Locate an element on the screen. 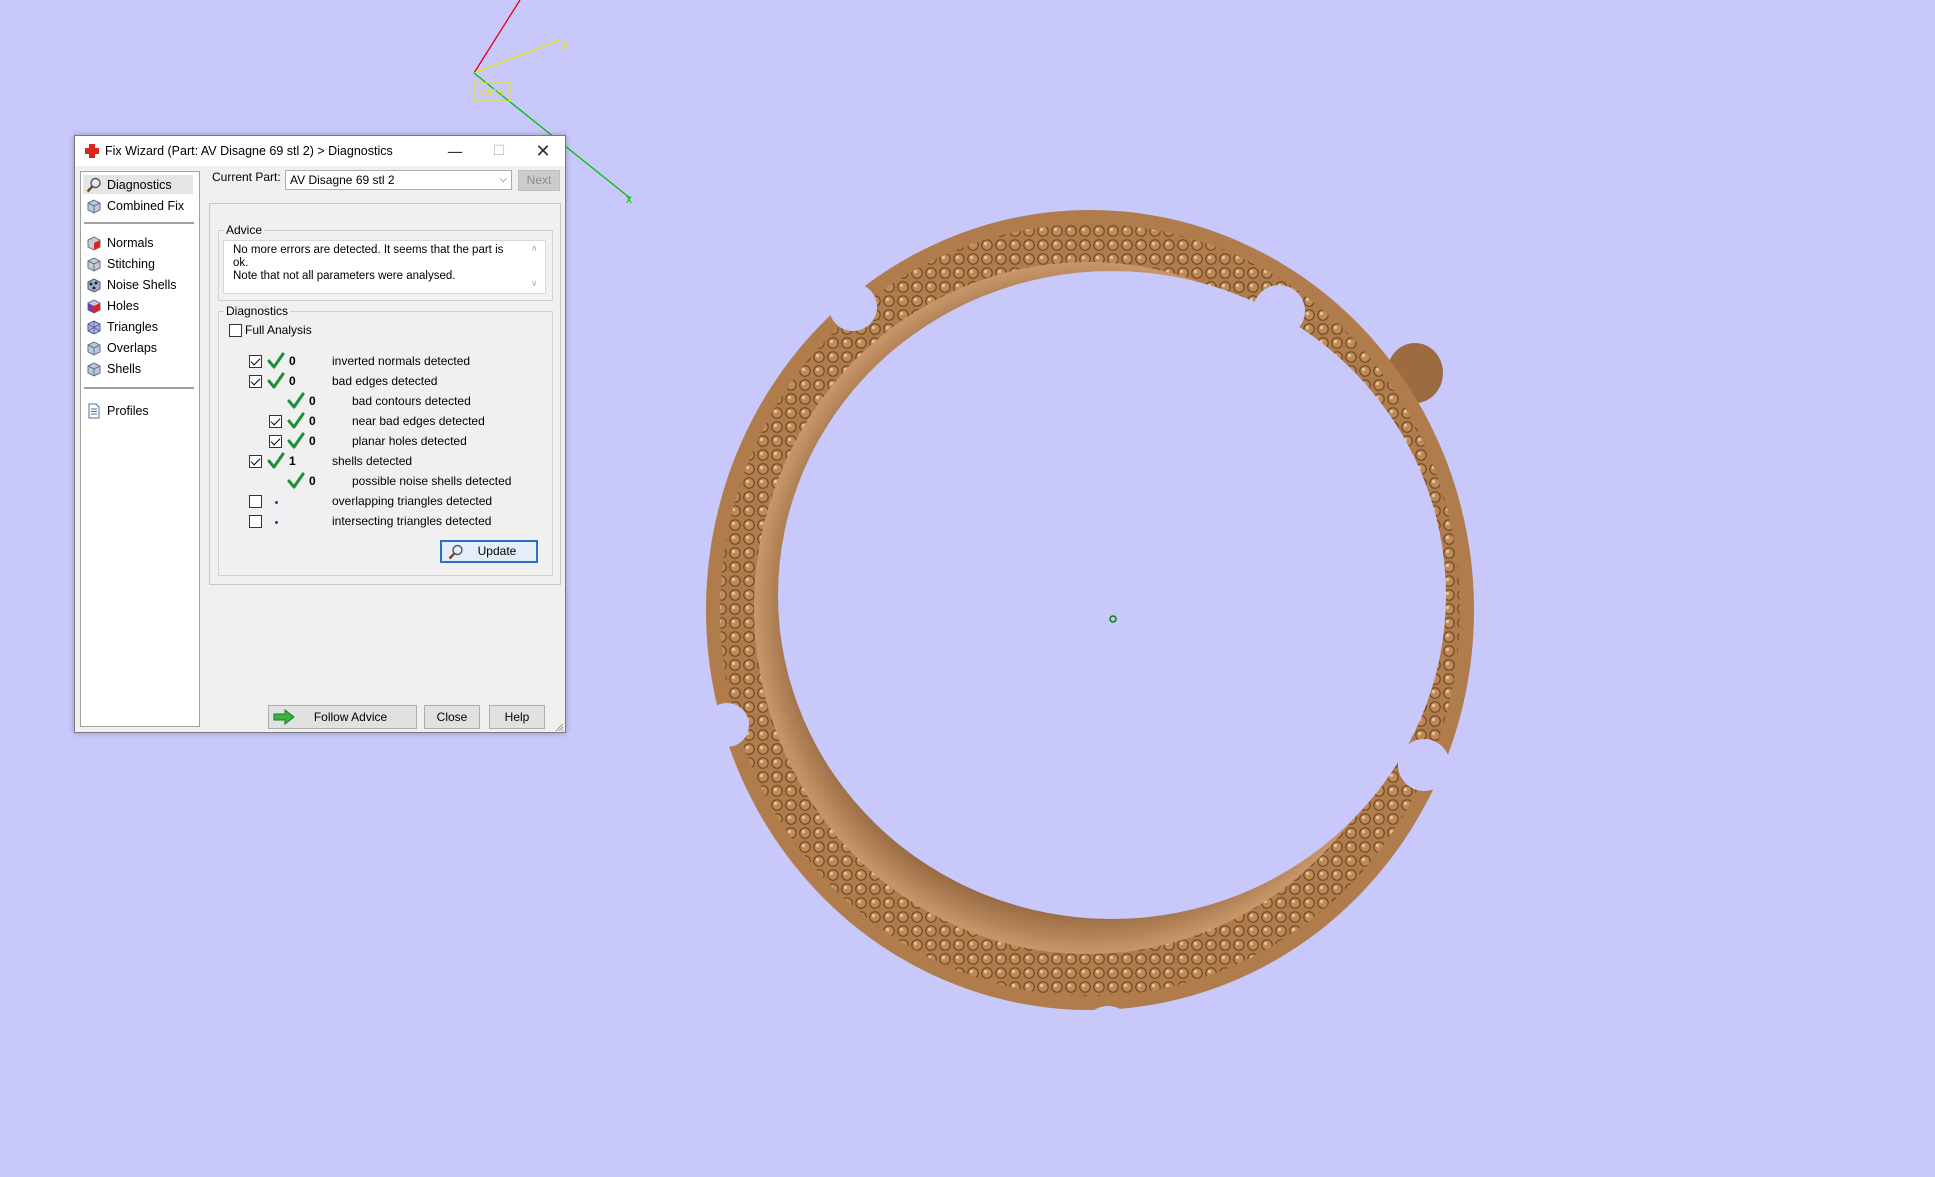  sidebar-item-label: Noise Shells is located at coordinates (142, 284).